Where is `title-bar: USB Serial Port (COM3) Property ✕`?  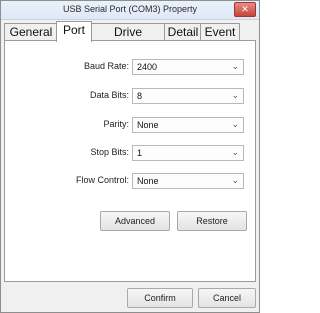 title-bar: USB Serial Port (COM3) Property ✕ is located at coordinates (130, 10).